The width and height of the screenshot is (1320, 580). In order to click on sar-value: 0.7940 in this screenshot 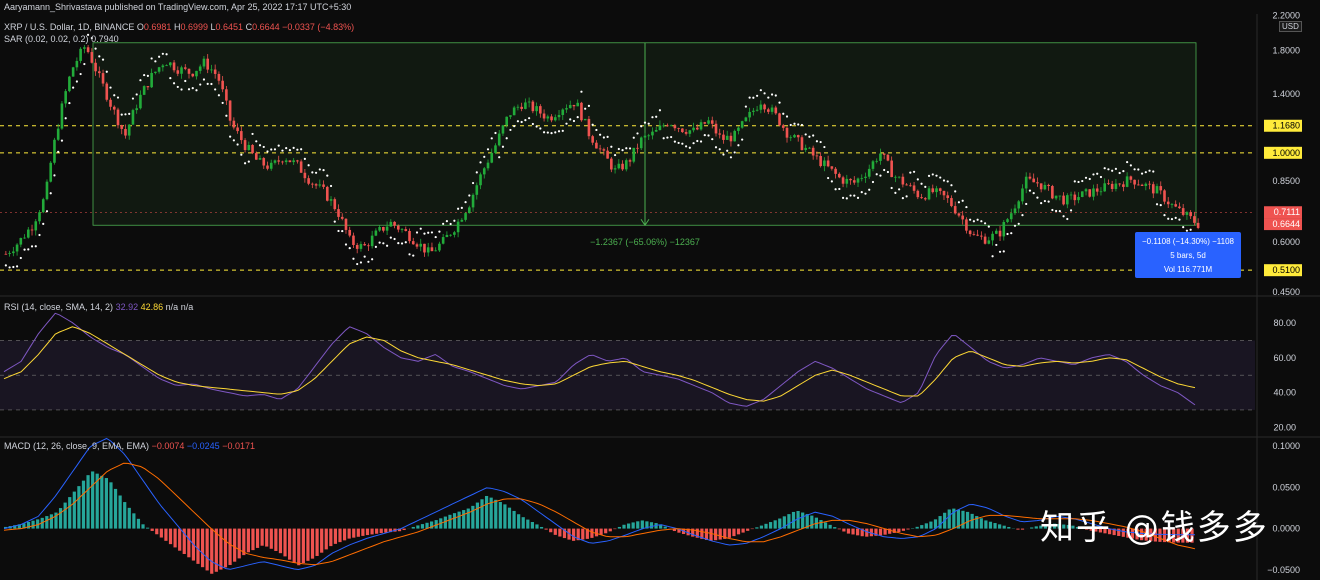, I will do `click(105, 39)`.